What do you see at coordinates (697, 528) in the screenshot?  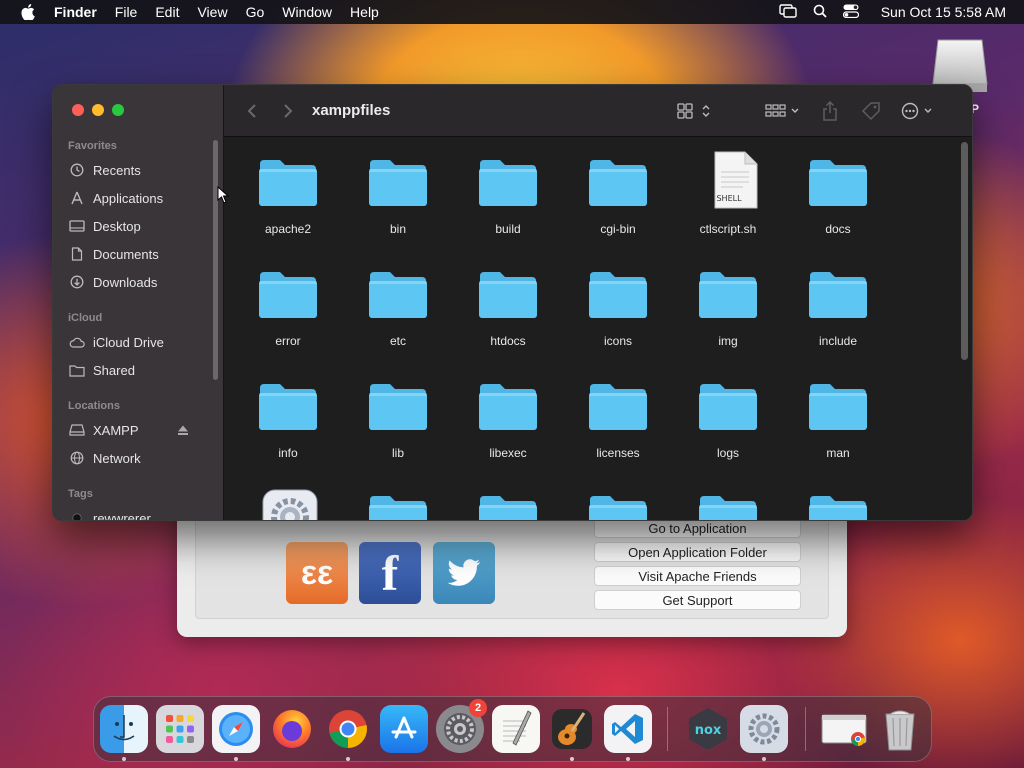 I see `go-to-application-button: Go to Application` at bounding box center [697, 528].